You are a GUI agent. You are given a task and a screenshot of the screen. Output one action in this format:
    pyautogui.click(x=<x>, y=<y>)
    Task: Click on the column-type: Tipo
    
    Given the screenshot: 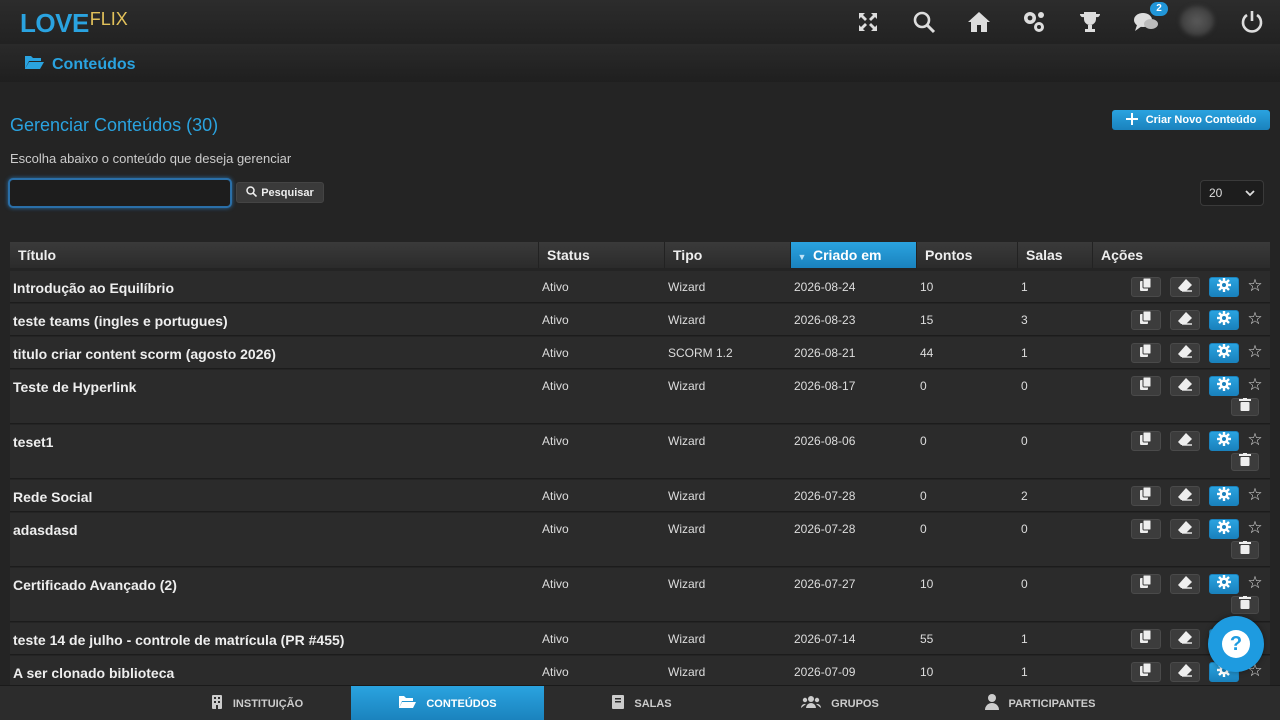 What is the action you would take?
    pyautogui.click(x=728, y=255)
    